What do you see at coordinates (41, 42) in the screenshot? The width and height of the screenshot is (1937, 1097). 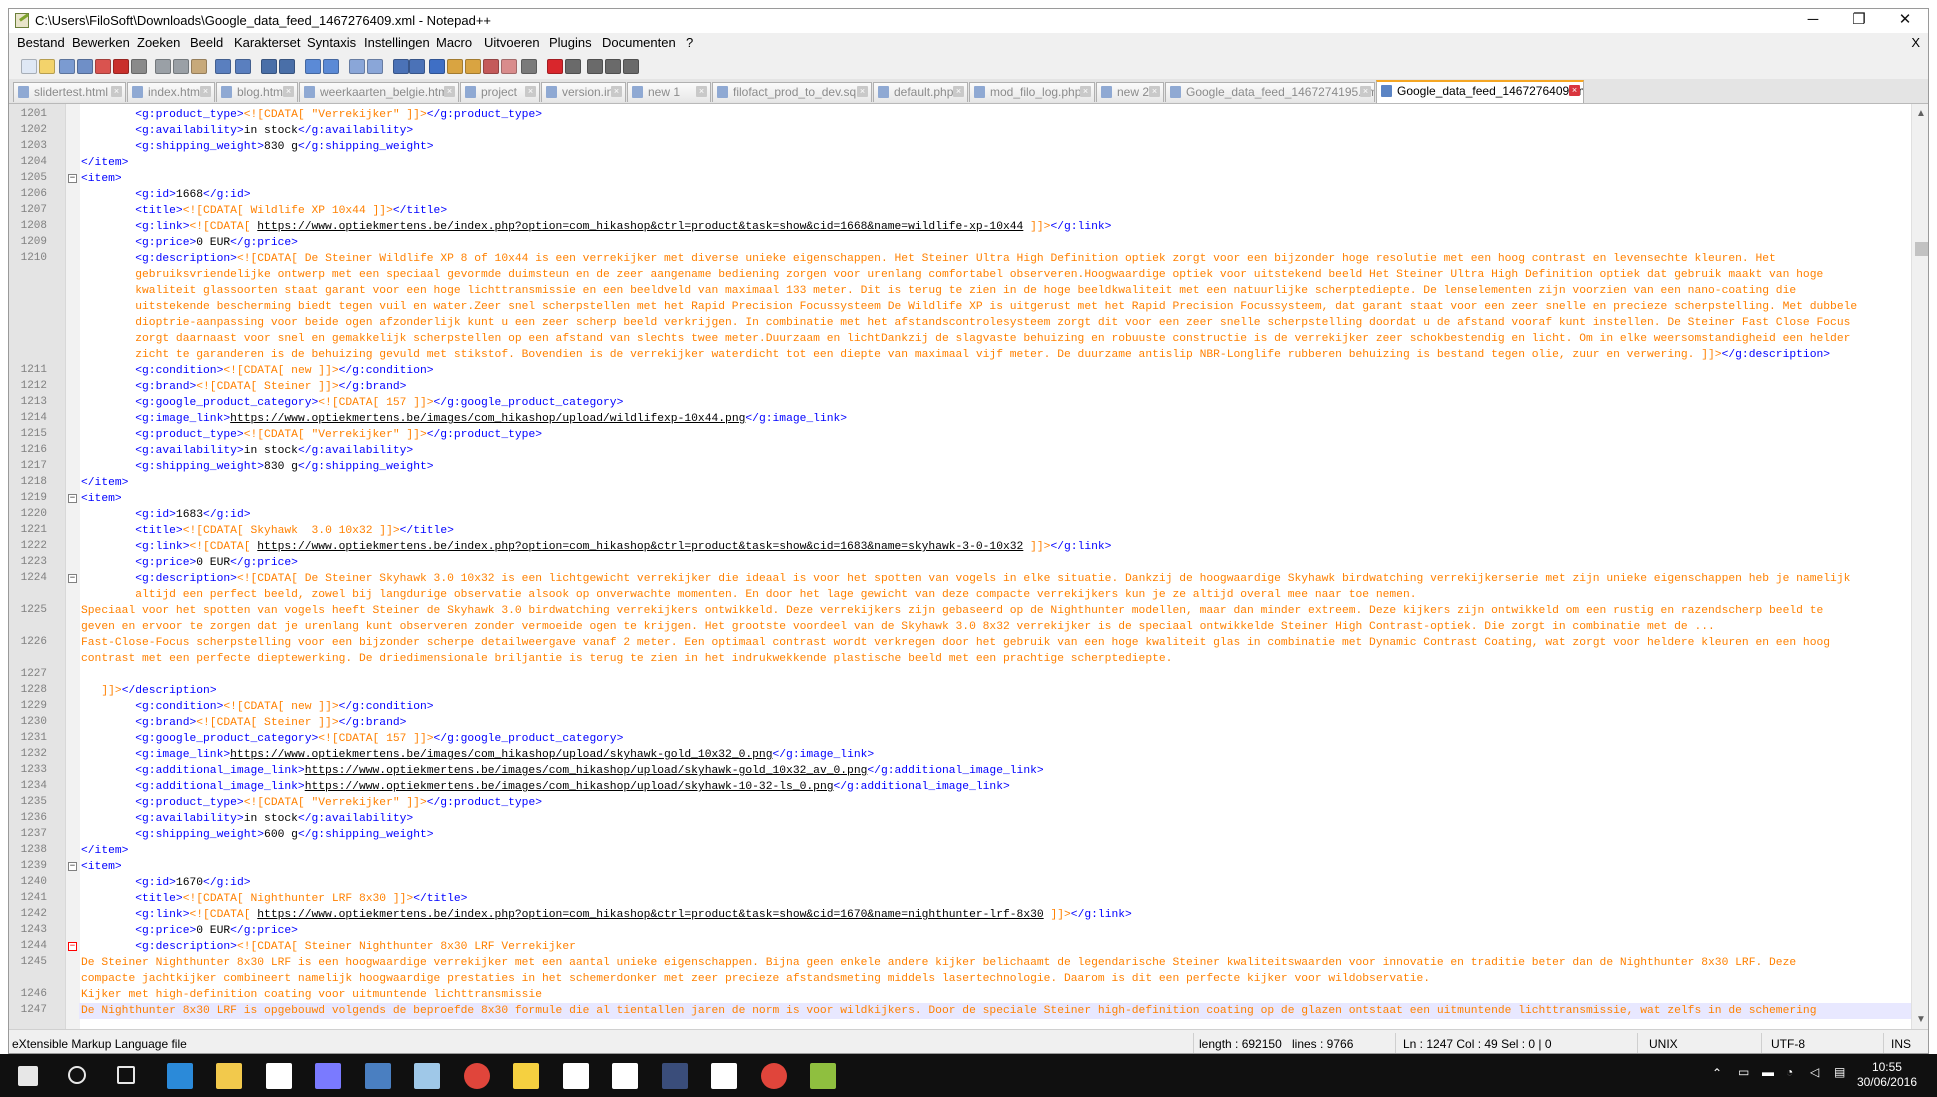 I see `menu-bestand: Bestand` at bounding box center [41, 42].